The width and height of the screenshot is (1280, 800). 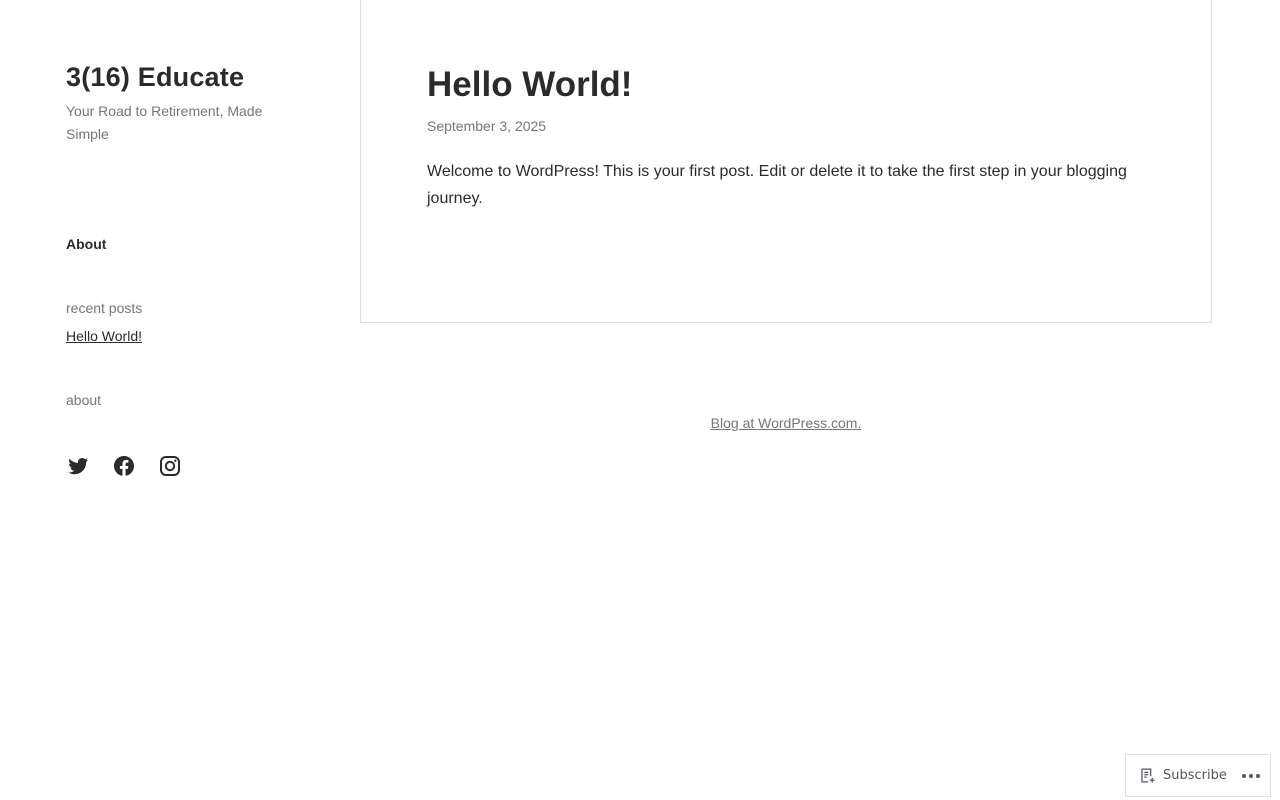 I want to click on instagram-icon, so click(x=170, y=466).